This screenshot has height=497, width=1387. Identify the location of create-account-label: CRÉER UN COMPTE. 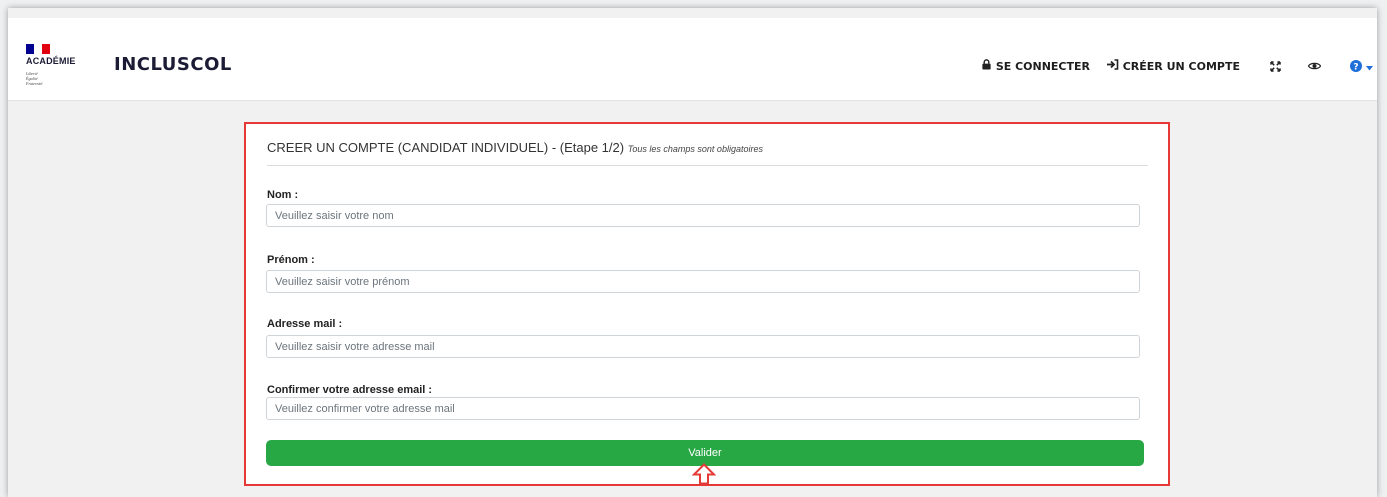
(1181, 66).